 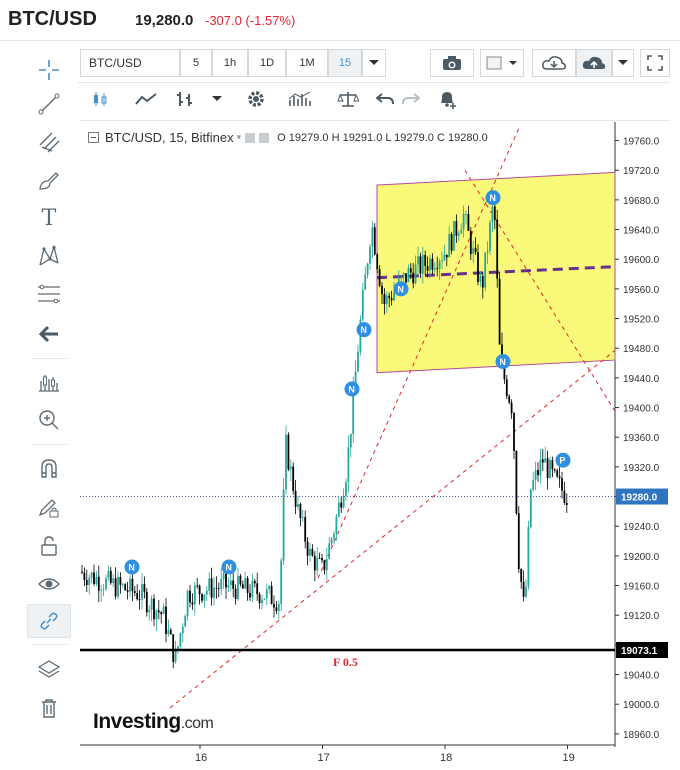 What do you see at coordinates (93, 137) in the screenshot?
I see `collapse-icon` at bounding box center [93, 137].